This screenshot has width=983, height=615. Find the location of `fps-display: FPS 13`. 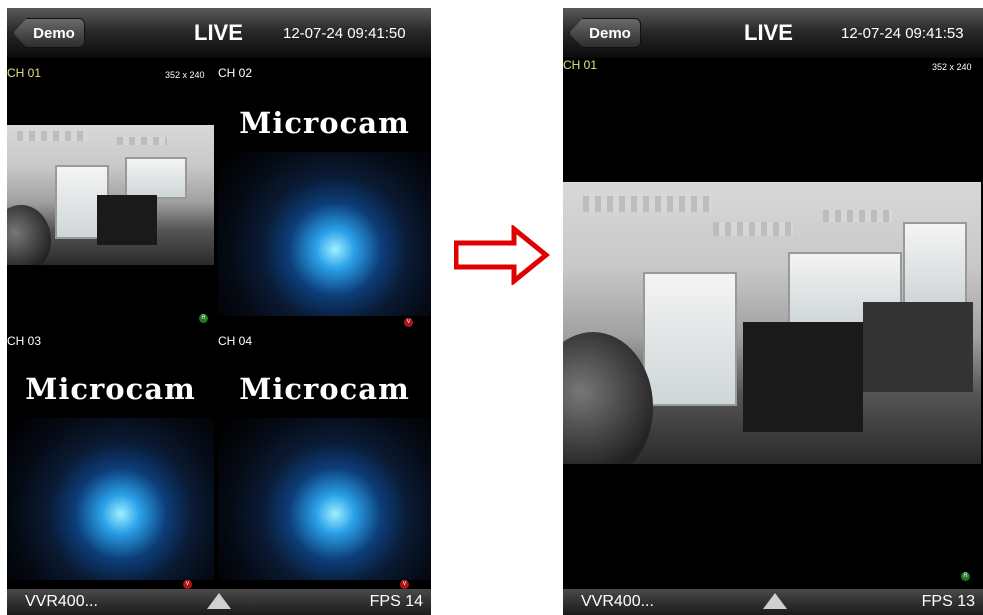

fps-display: FPS 13 is located at coordinates (948, 601).